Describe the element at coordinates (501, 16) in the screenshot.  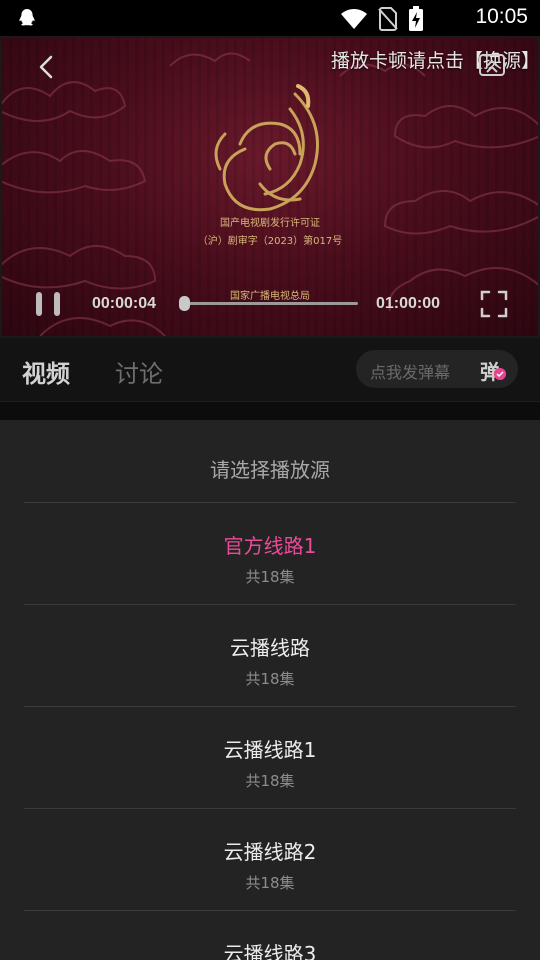
I see `clock: 10:05` at that location.